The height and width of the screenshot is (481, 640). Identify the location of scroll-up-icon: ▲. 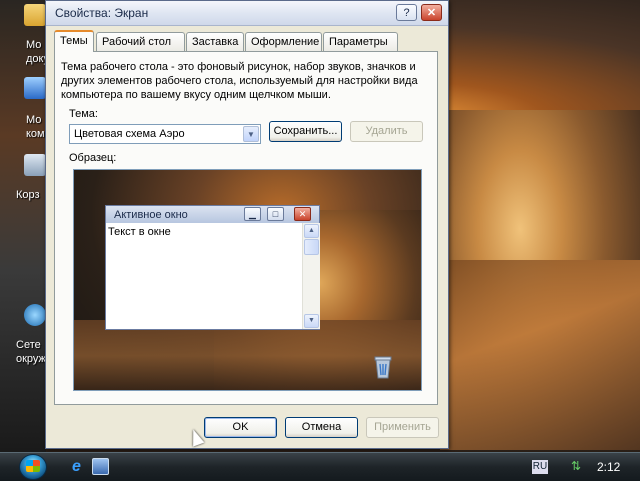
(311, 231).